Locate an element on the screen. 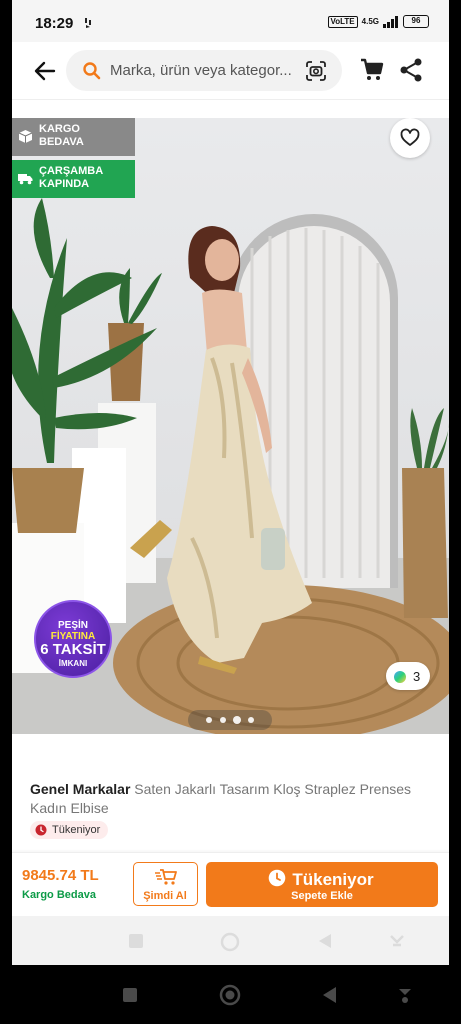 This screenshot has height=1024, width=461. delivery-day-tag: ÇARŞAMBA KAPINDA is located at coordinates (73, 179).